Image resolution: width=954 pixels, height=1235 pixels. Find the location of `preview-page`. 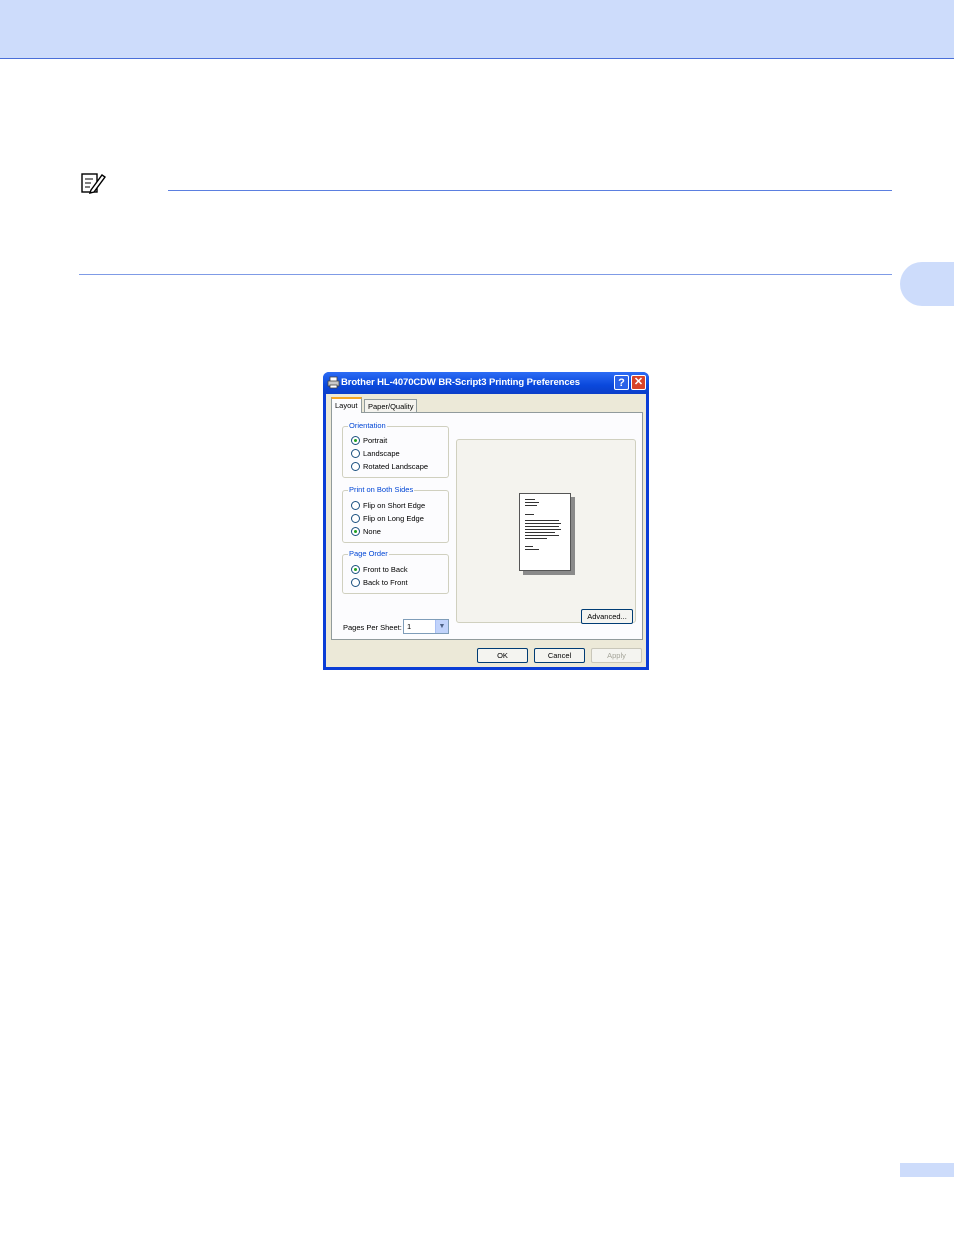

preview-page is located at coordinates (545, 532).